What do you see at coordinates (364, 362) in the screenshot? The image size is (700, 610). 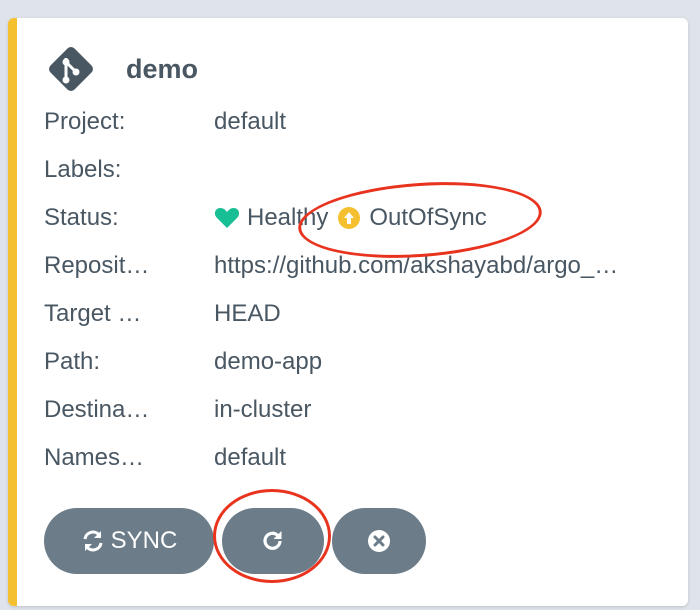 I see `row-path: Path: demo-app` at bounding box center [364, 362].